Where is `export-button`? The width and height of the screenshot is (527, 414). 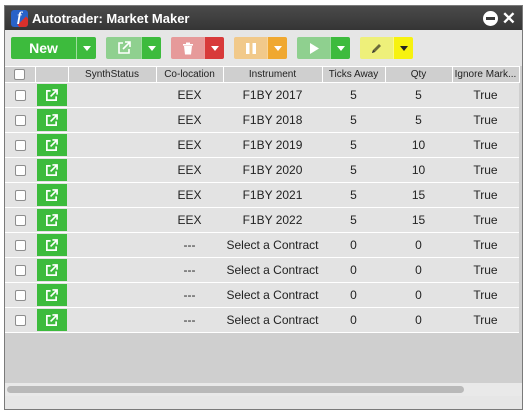 export-button is located at coordinates (123, 48).